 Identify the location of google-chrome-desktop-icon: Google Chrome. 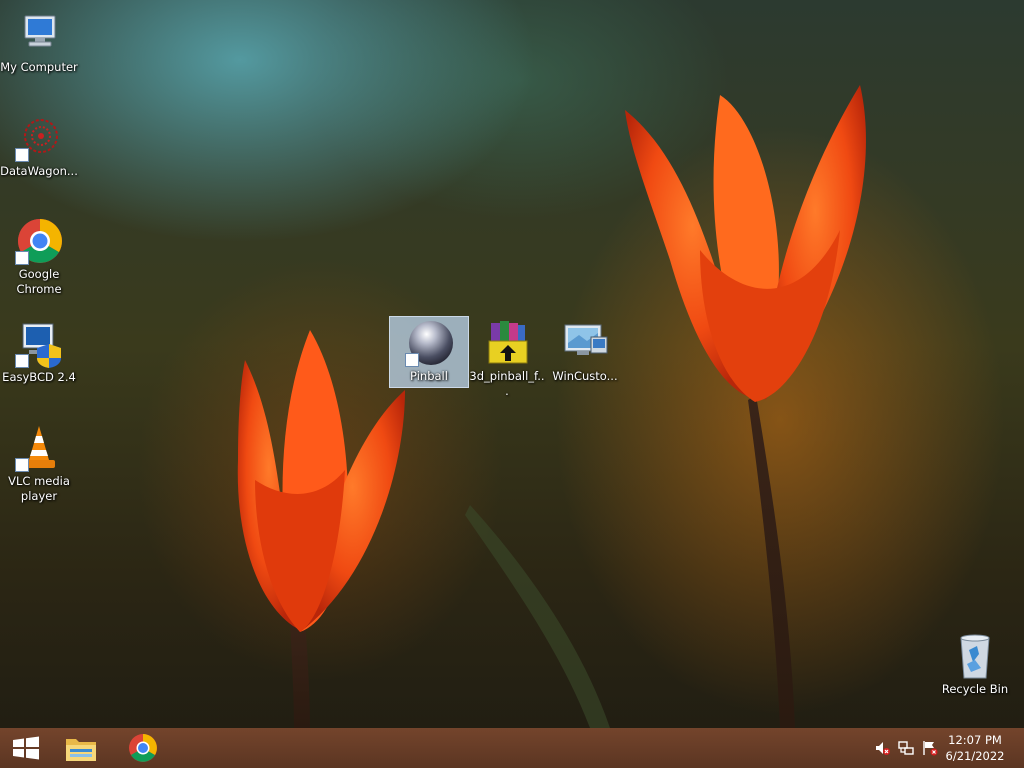
(39, 256).